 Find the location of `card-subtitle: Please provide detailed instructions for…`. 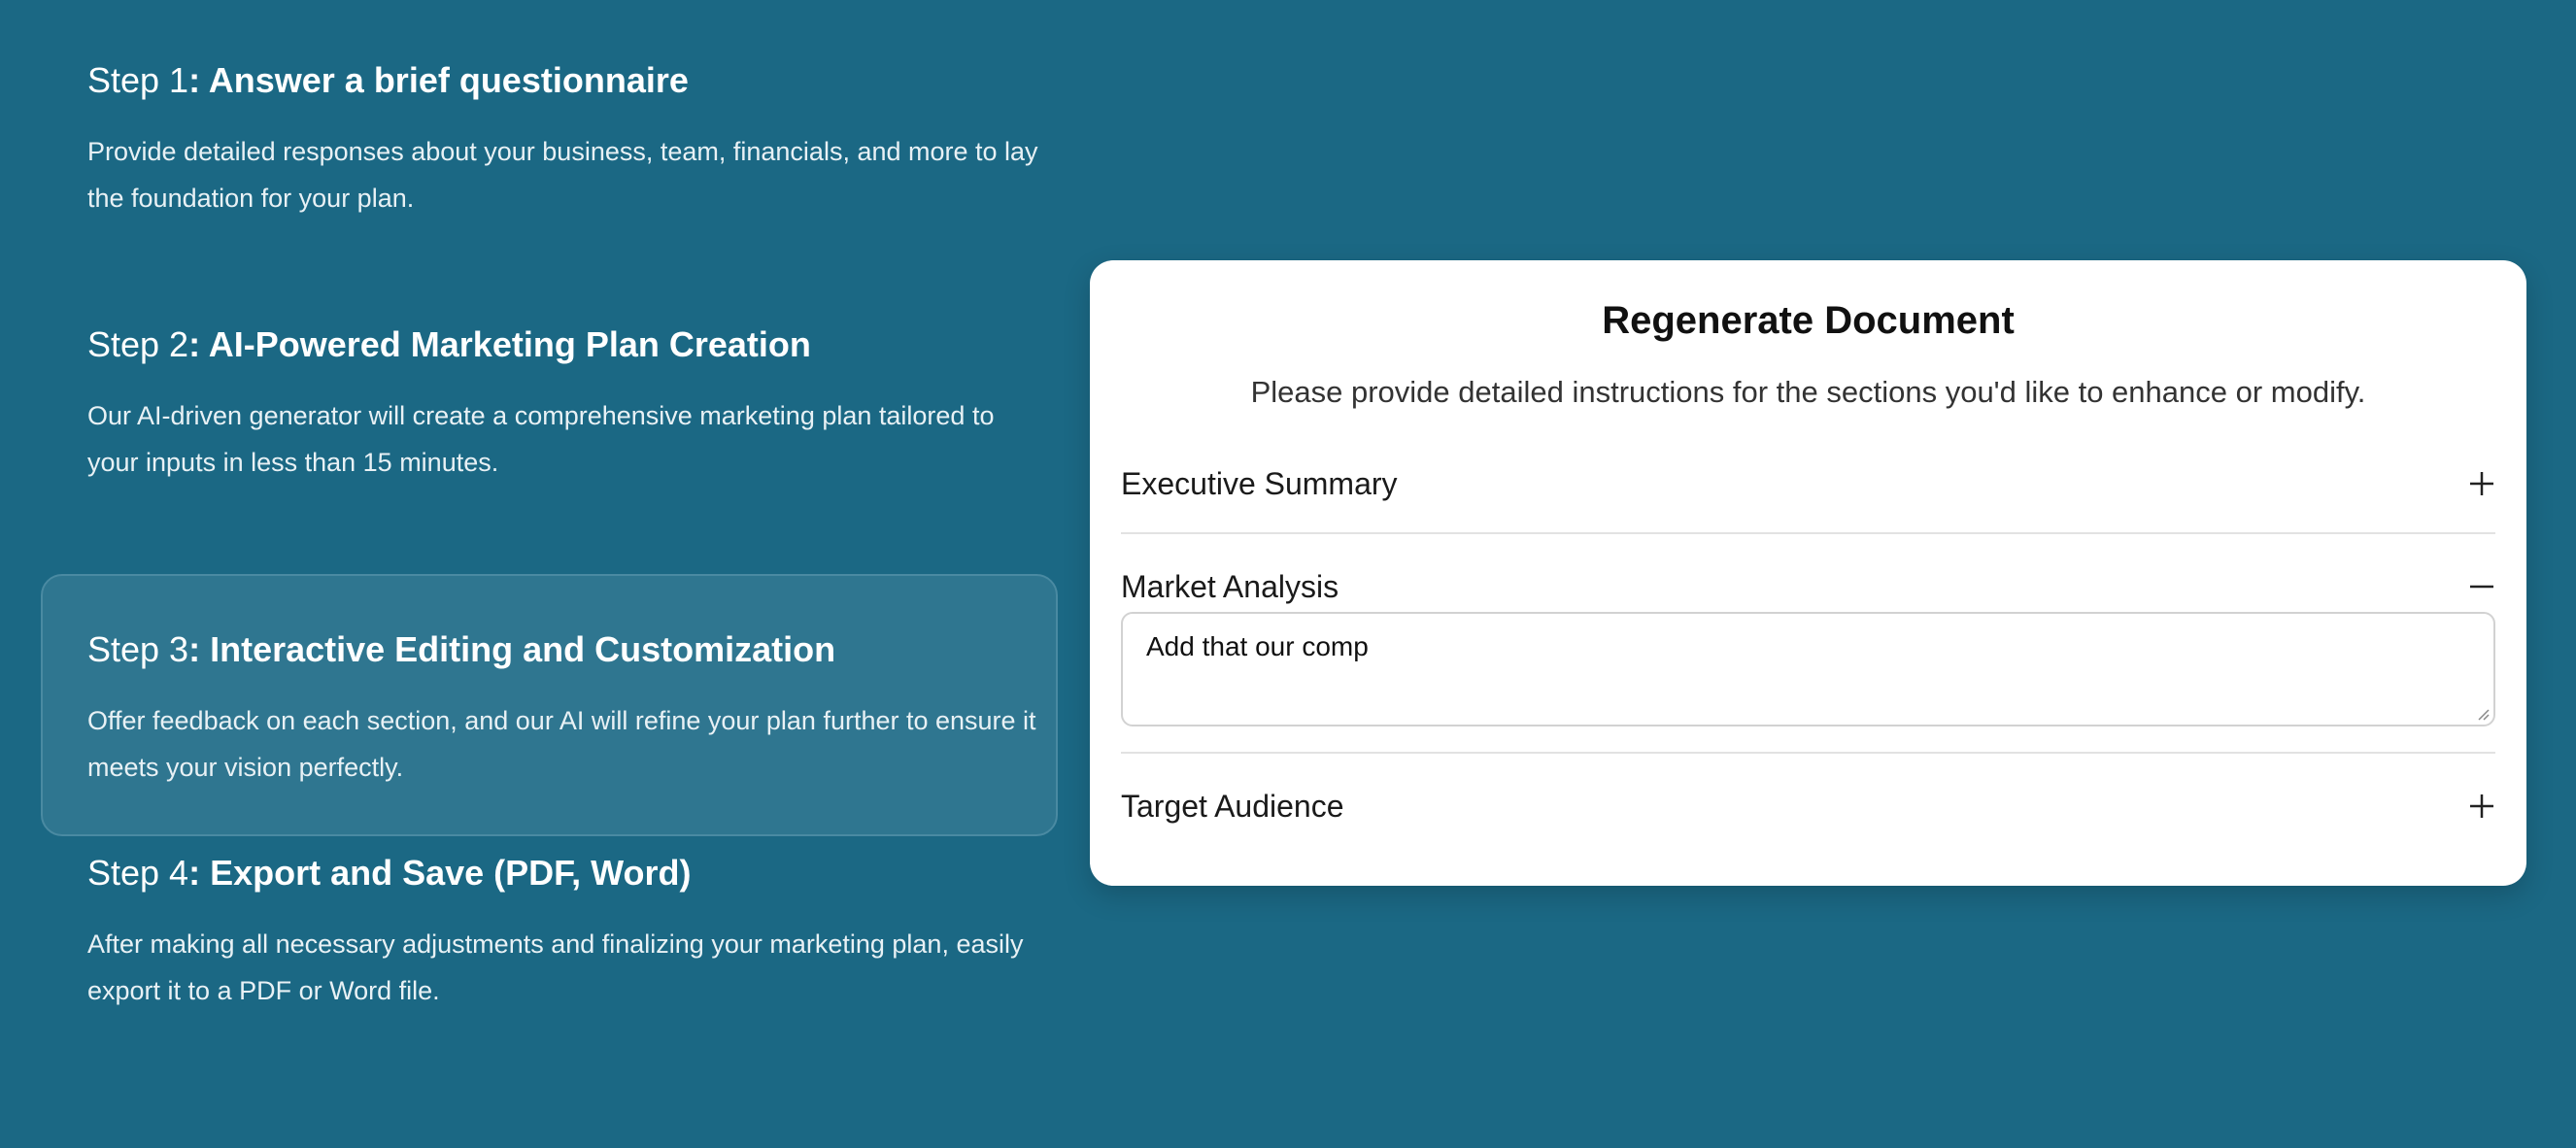

card-subtitle: Please provide detailed instructions for… is located at coordinates (1808, 392).